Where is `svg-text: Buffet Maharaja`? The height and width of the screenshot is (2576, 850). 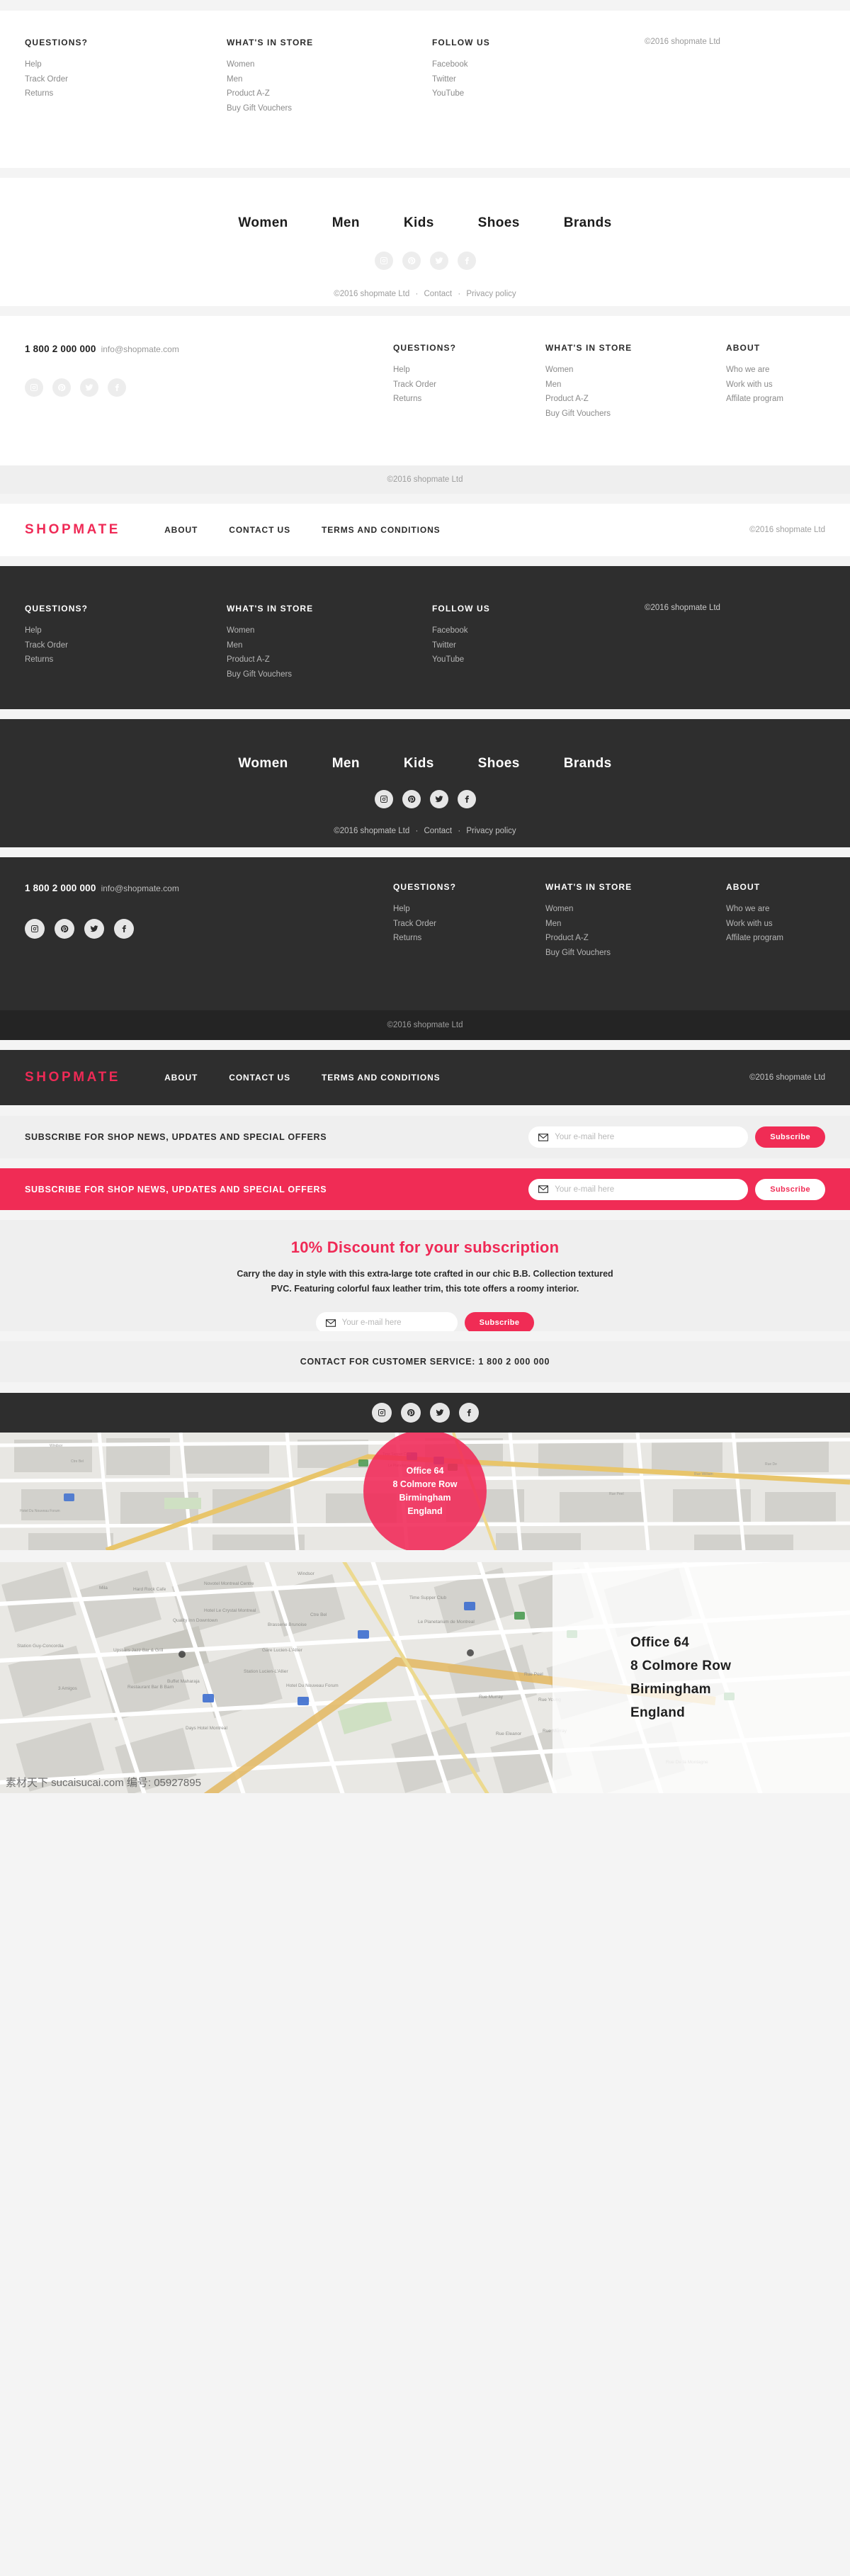
svg-text: Buffet Maharaja is located at coordinates (183, 1681).